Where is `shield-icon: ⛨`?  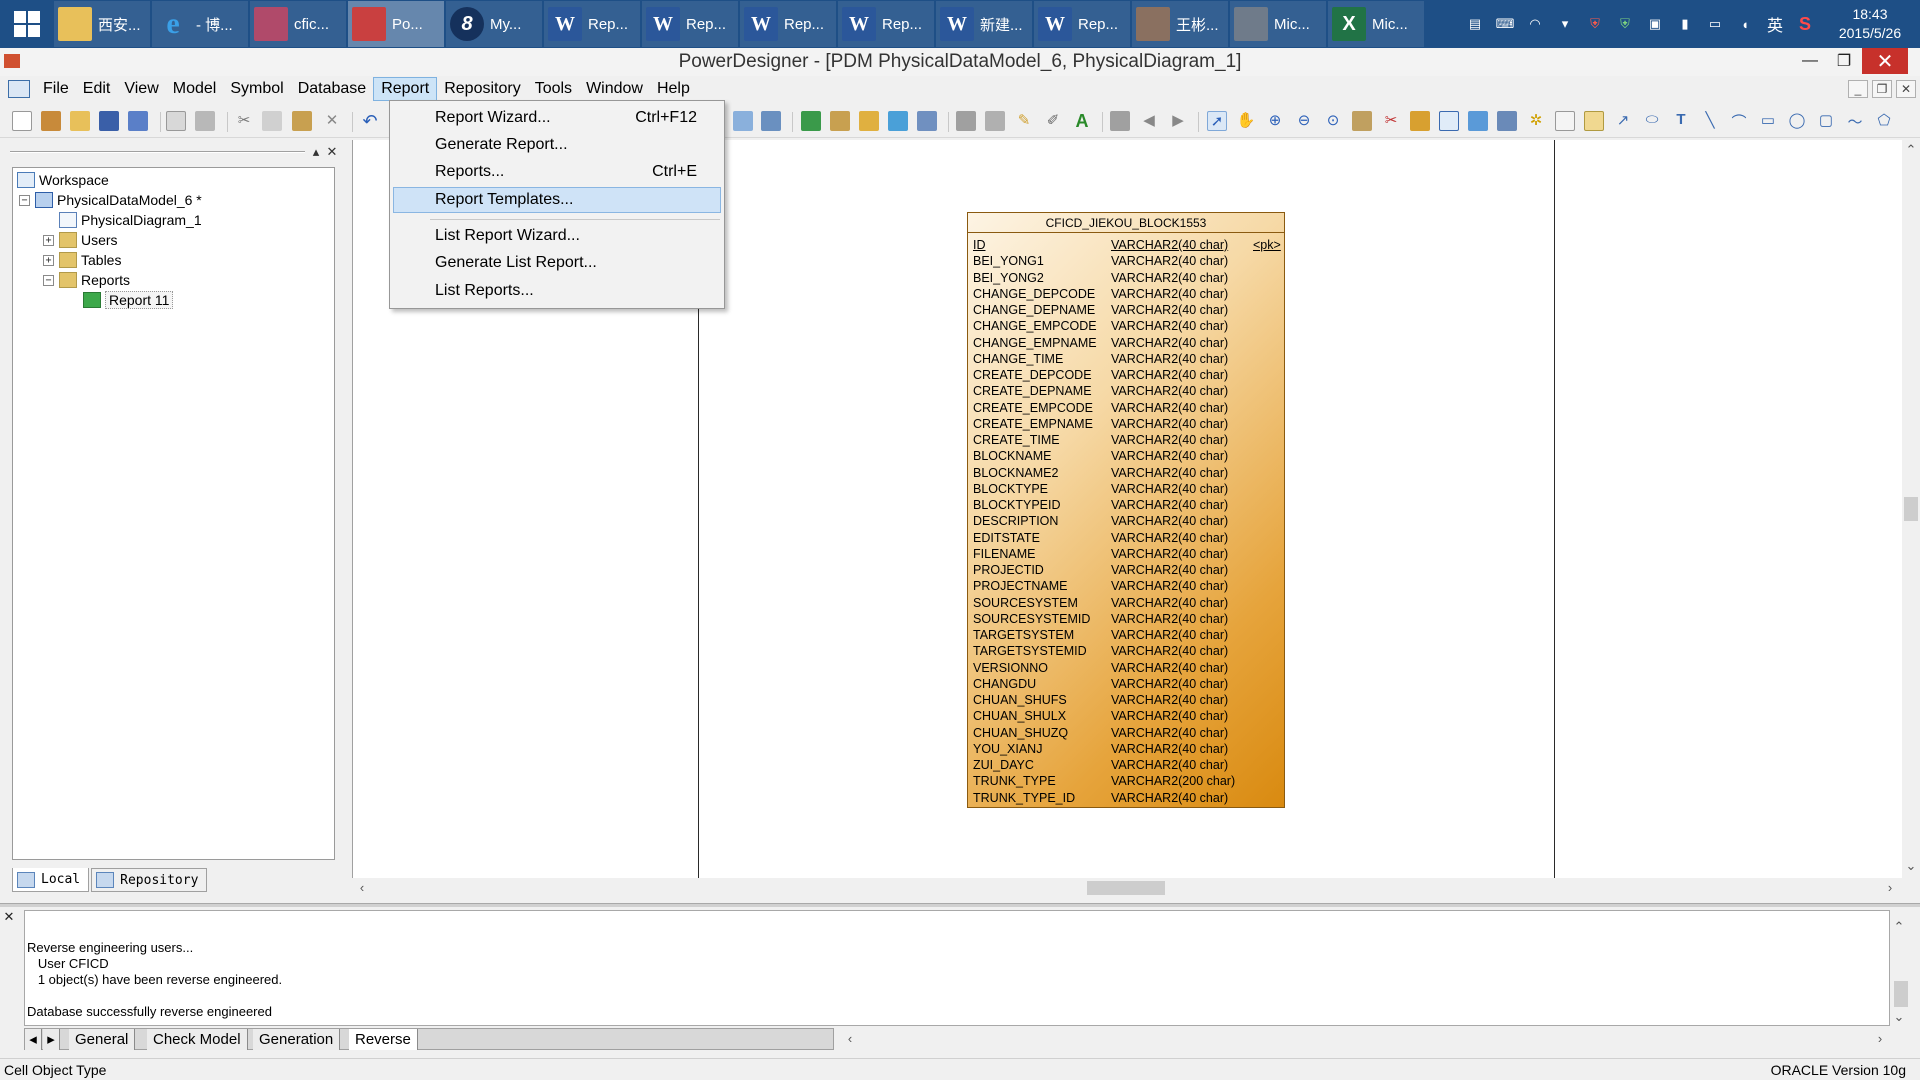 shield-icon: ⛨ is located at coordinates (1595, 24).